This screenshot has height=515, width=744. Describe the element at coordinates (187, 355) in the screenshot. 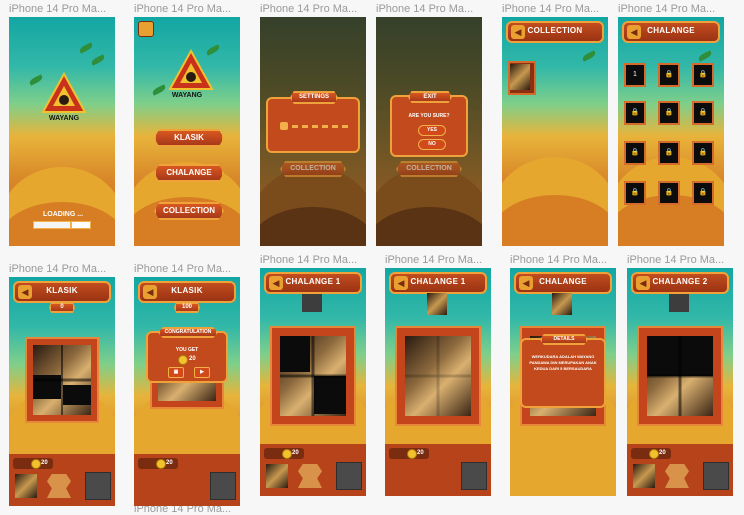

I see `congratulation-dialog: CONGRATULATION YOU GET 20 ▣ ▶` at that location.